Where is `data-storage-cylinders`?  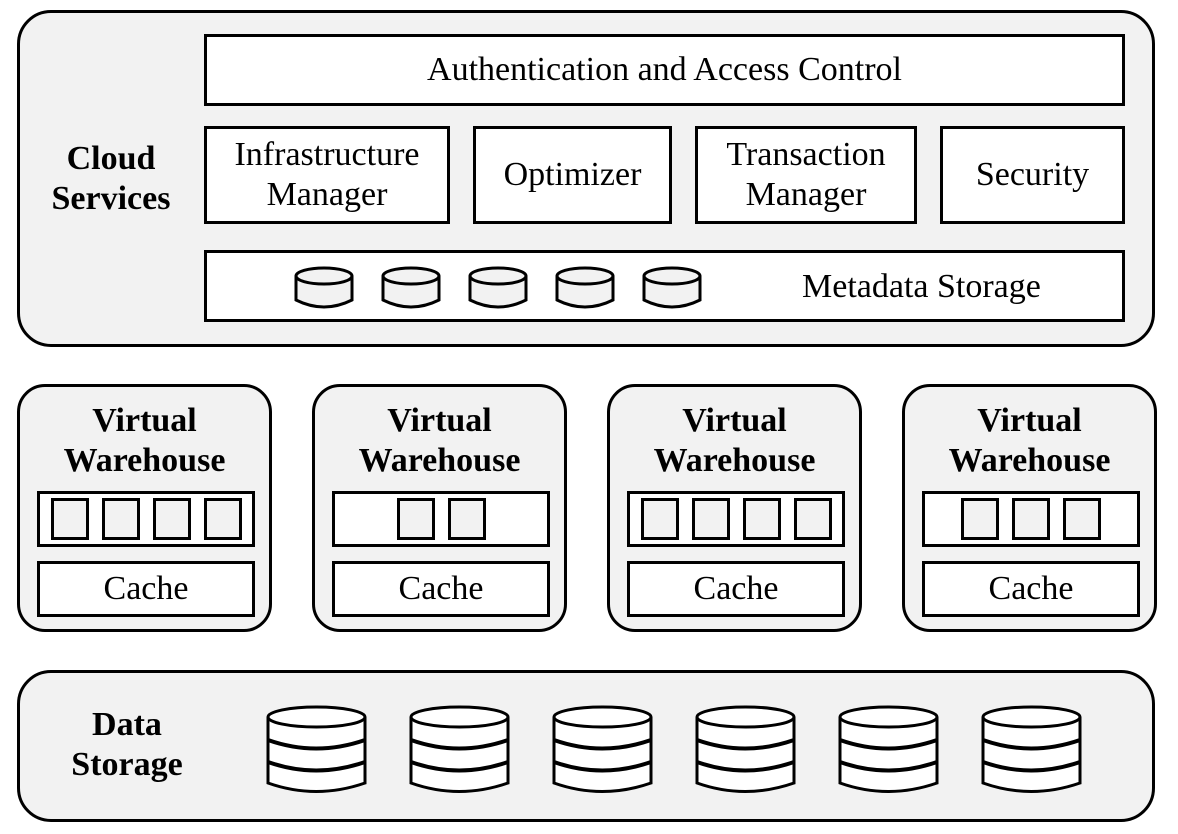 data-storage-cylinders is located at coordinates (674, 750).